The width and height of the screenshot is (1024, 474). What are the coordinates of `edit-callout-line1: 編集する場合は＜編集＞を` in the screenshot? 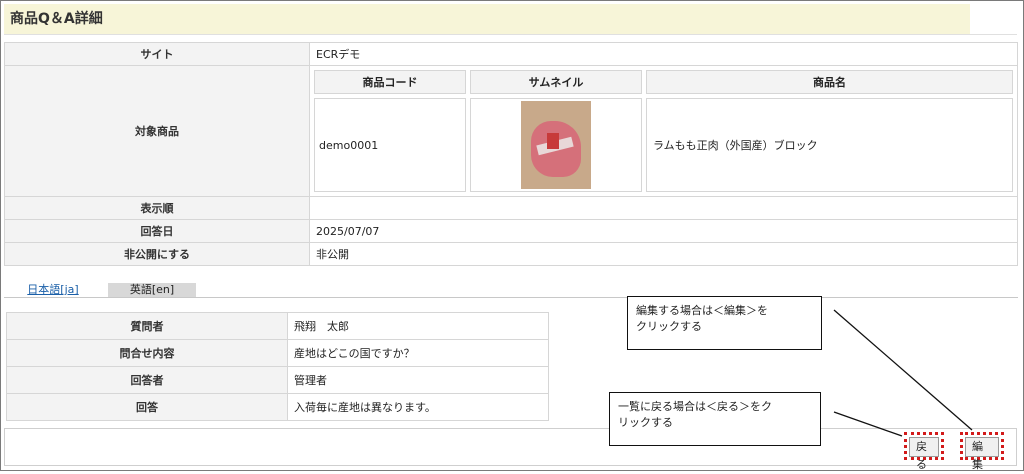 It's located at (702, 310).